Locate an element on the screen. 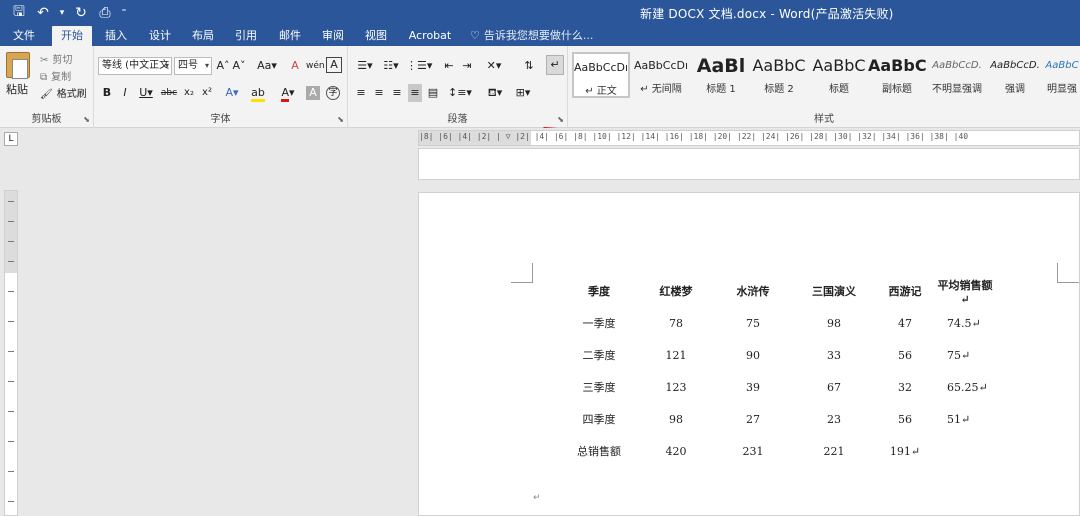 The height and width of the screenshot is (516, 1080). strikethrough-icon: abc is located at coordinates (169, 93).